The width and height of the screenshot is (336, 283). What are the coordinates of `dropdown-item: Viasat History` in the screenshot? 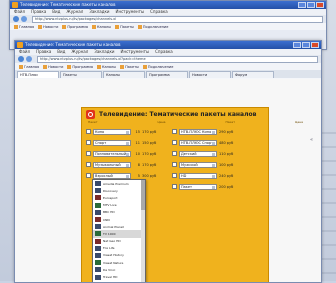 It's located at (119, 255).